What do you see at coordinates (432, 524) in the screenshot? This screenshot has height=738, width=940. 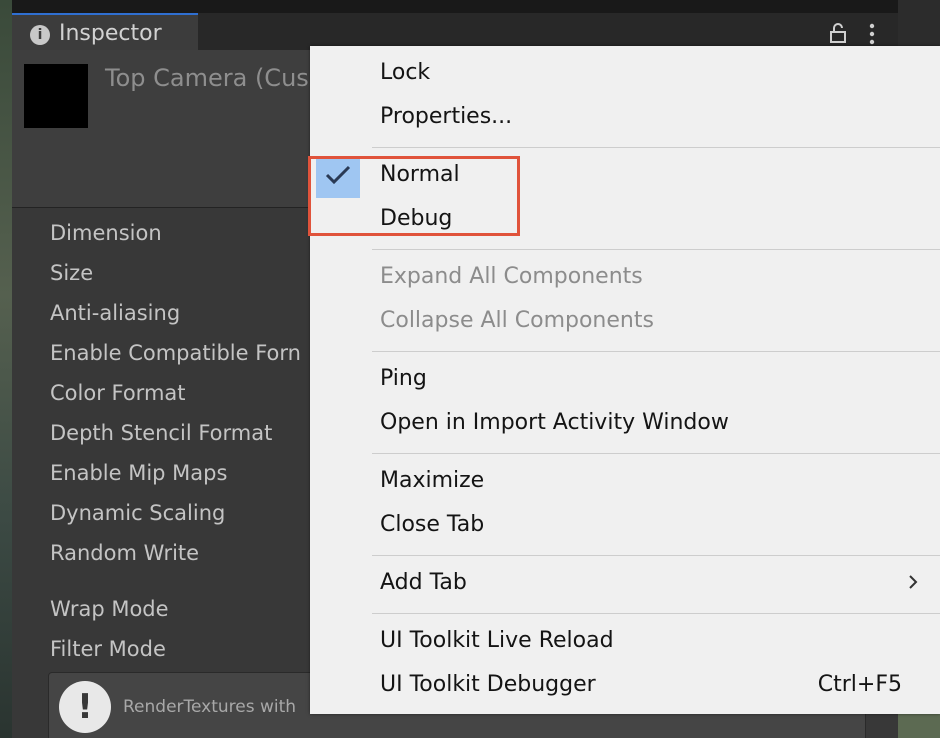 I see `menu-item-close-tab: Close Tab` at bounding box center [432, 524].